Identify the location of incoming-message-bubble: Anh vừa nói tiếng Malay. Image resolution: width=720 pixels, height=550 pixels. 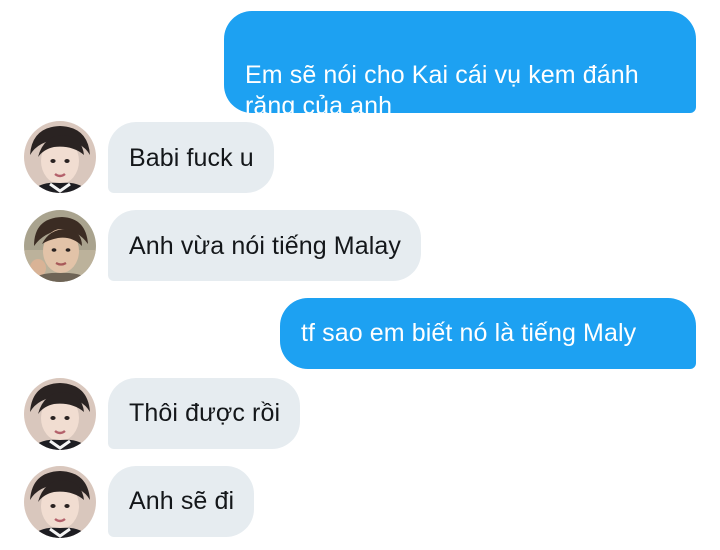
(264, 245).